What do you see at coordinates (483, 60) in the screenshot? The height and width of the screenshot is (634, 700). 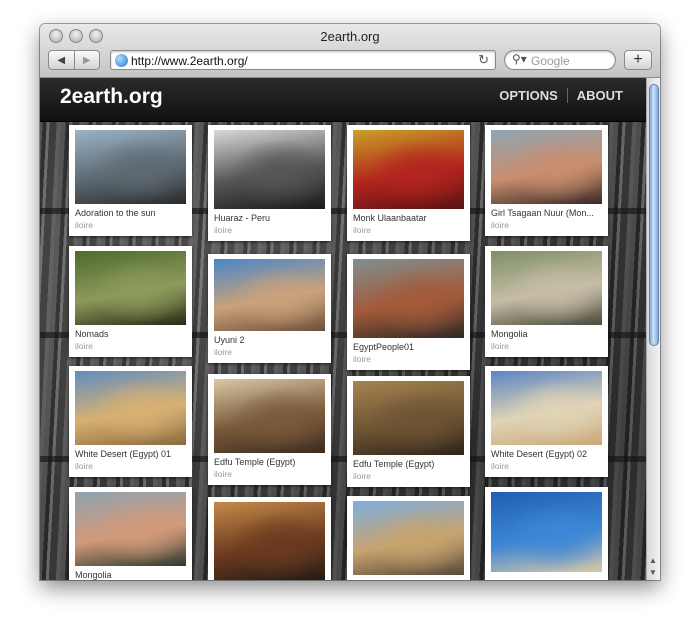 I see `reload-button: ↻` at bounding box center [483, 60].